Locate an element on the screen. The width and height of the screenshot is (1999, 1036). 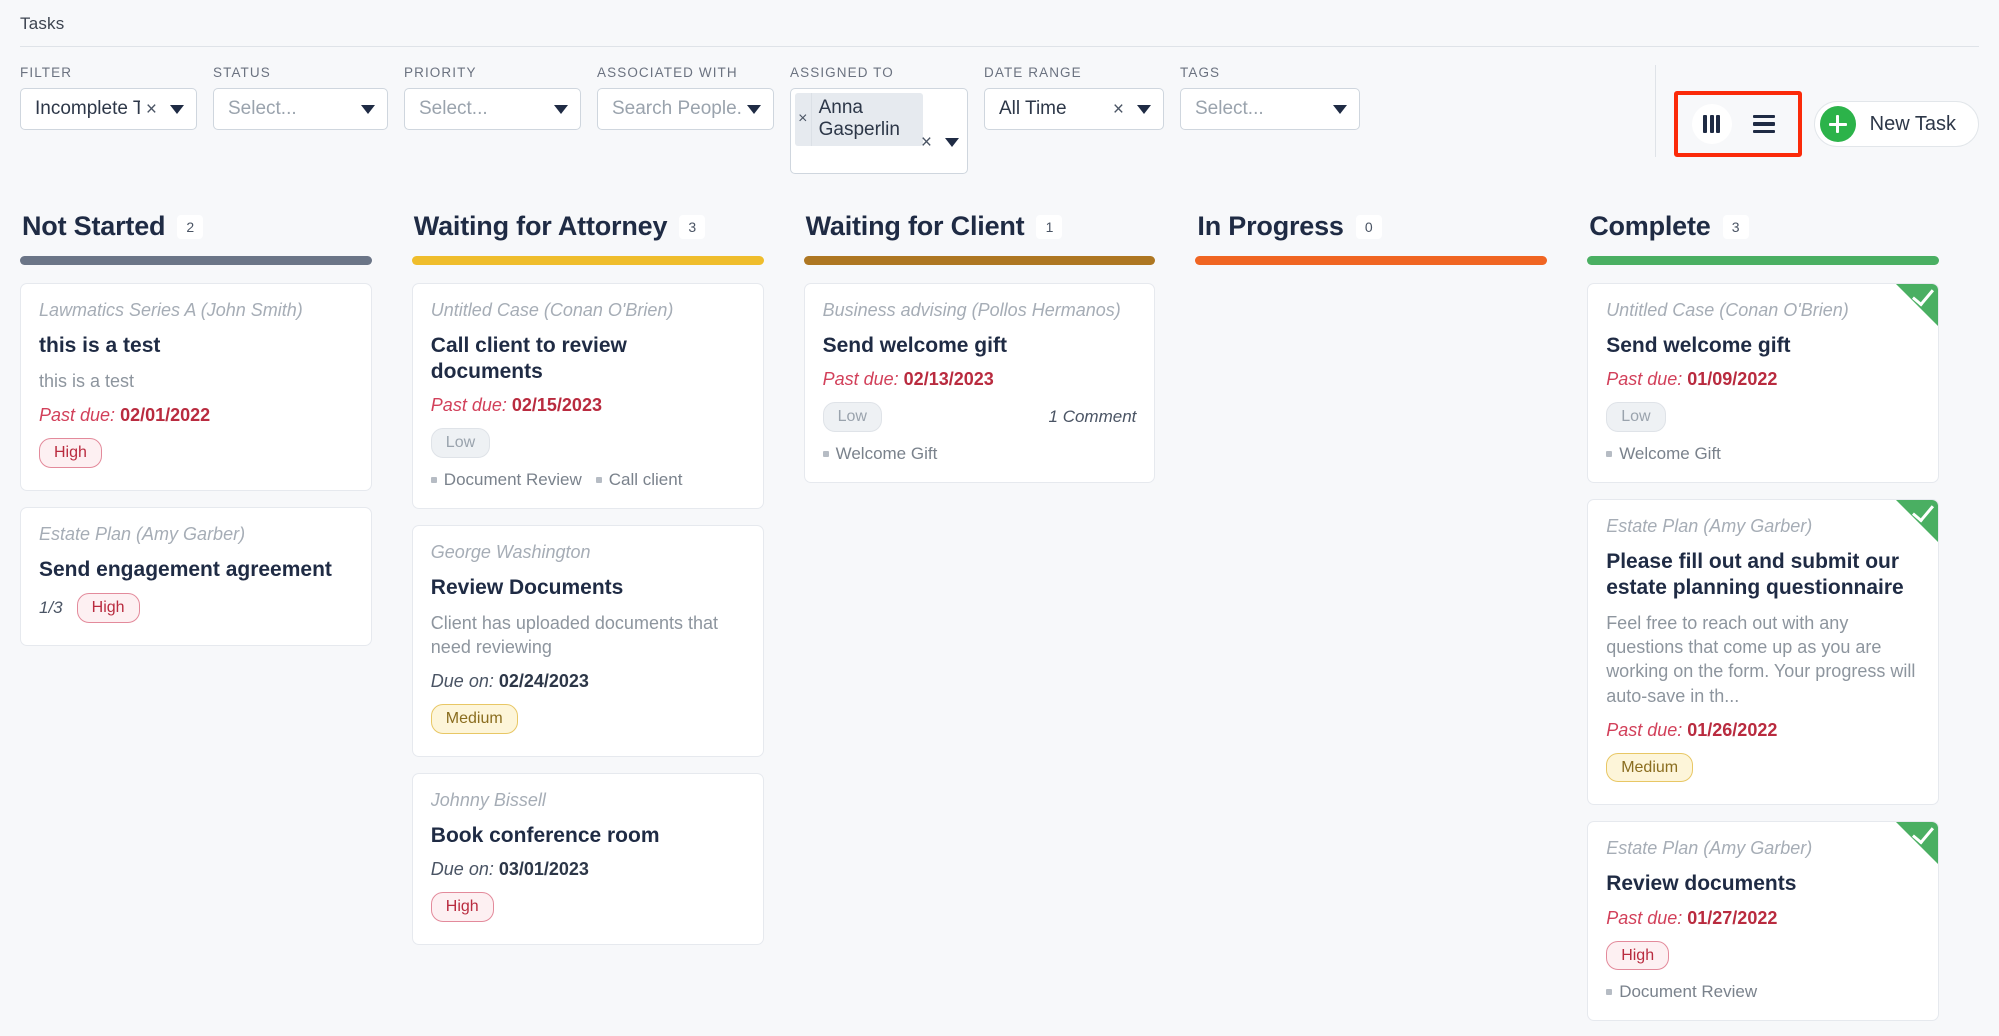
page-header: Tasks is located at coordinates (999, 17).